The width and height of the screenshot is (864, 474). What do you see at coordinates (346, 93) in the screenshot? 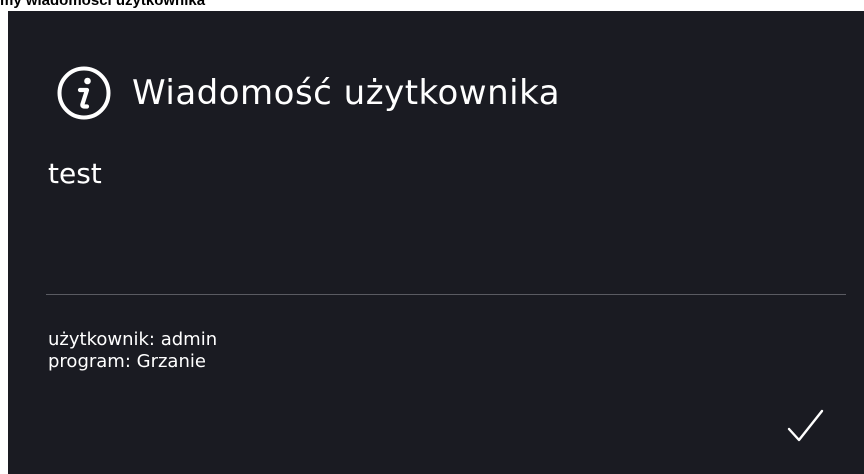
I see `dialog-title: Wiadomość użytkownika` at bounding box center [346, 93].